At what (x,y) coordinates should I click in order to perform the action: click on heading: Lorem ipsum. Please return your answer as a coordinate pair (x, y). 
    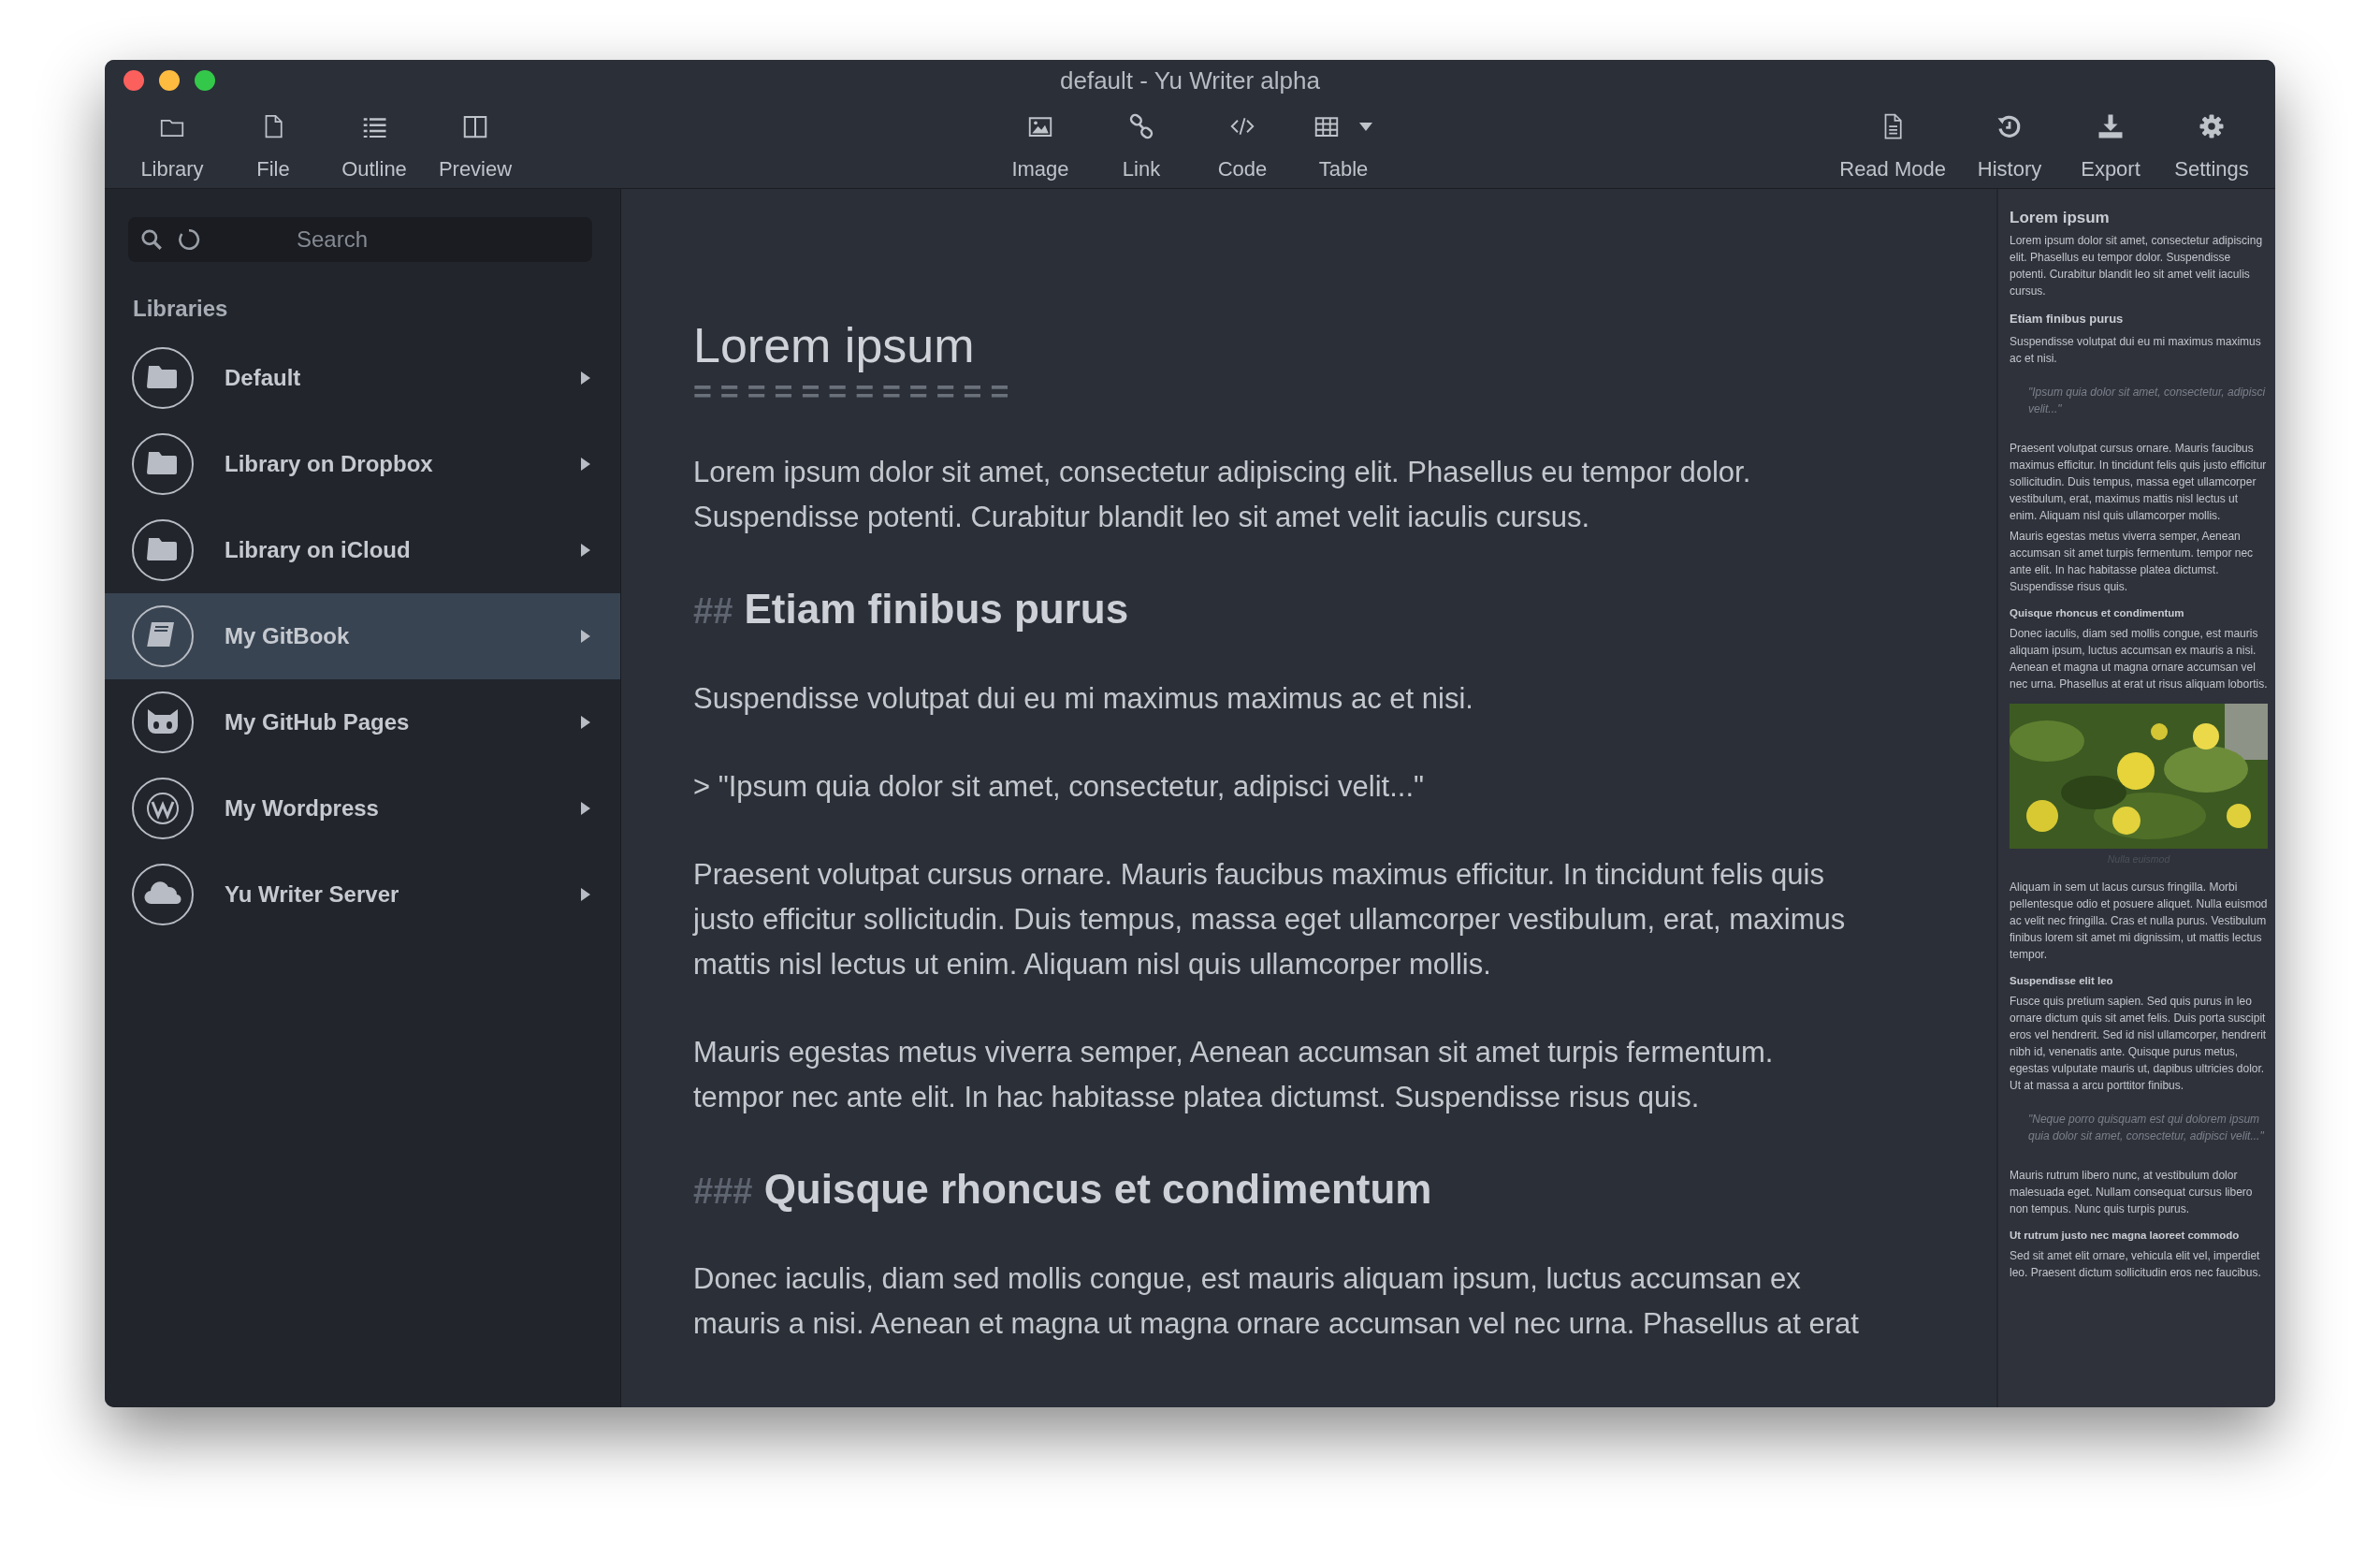
    Looking at the image, I should click on (834, 346).